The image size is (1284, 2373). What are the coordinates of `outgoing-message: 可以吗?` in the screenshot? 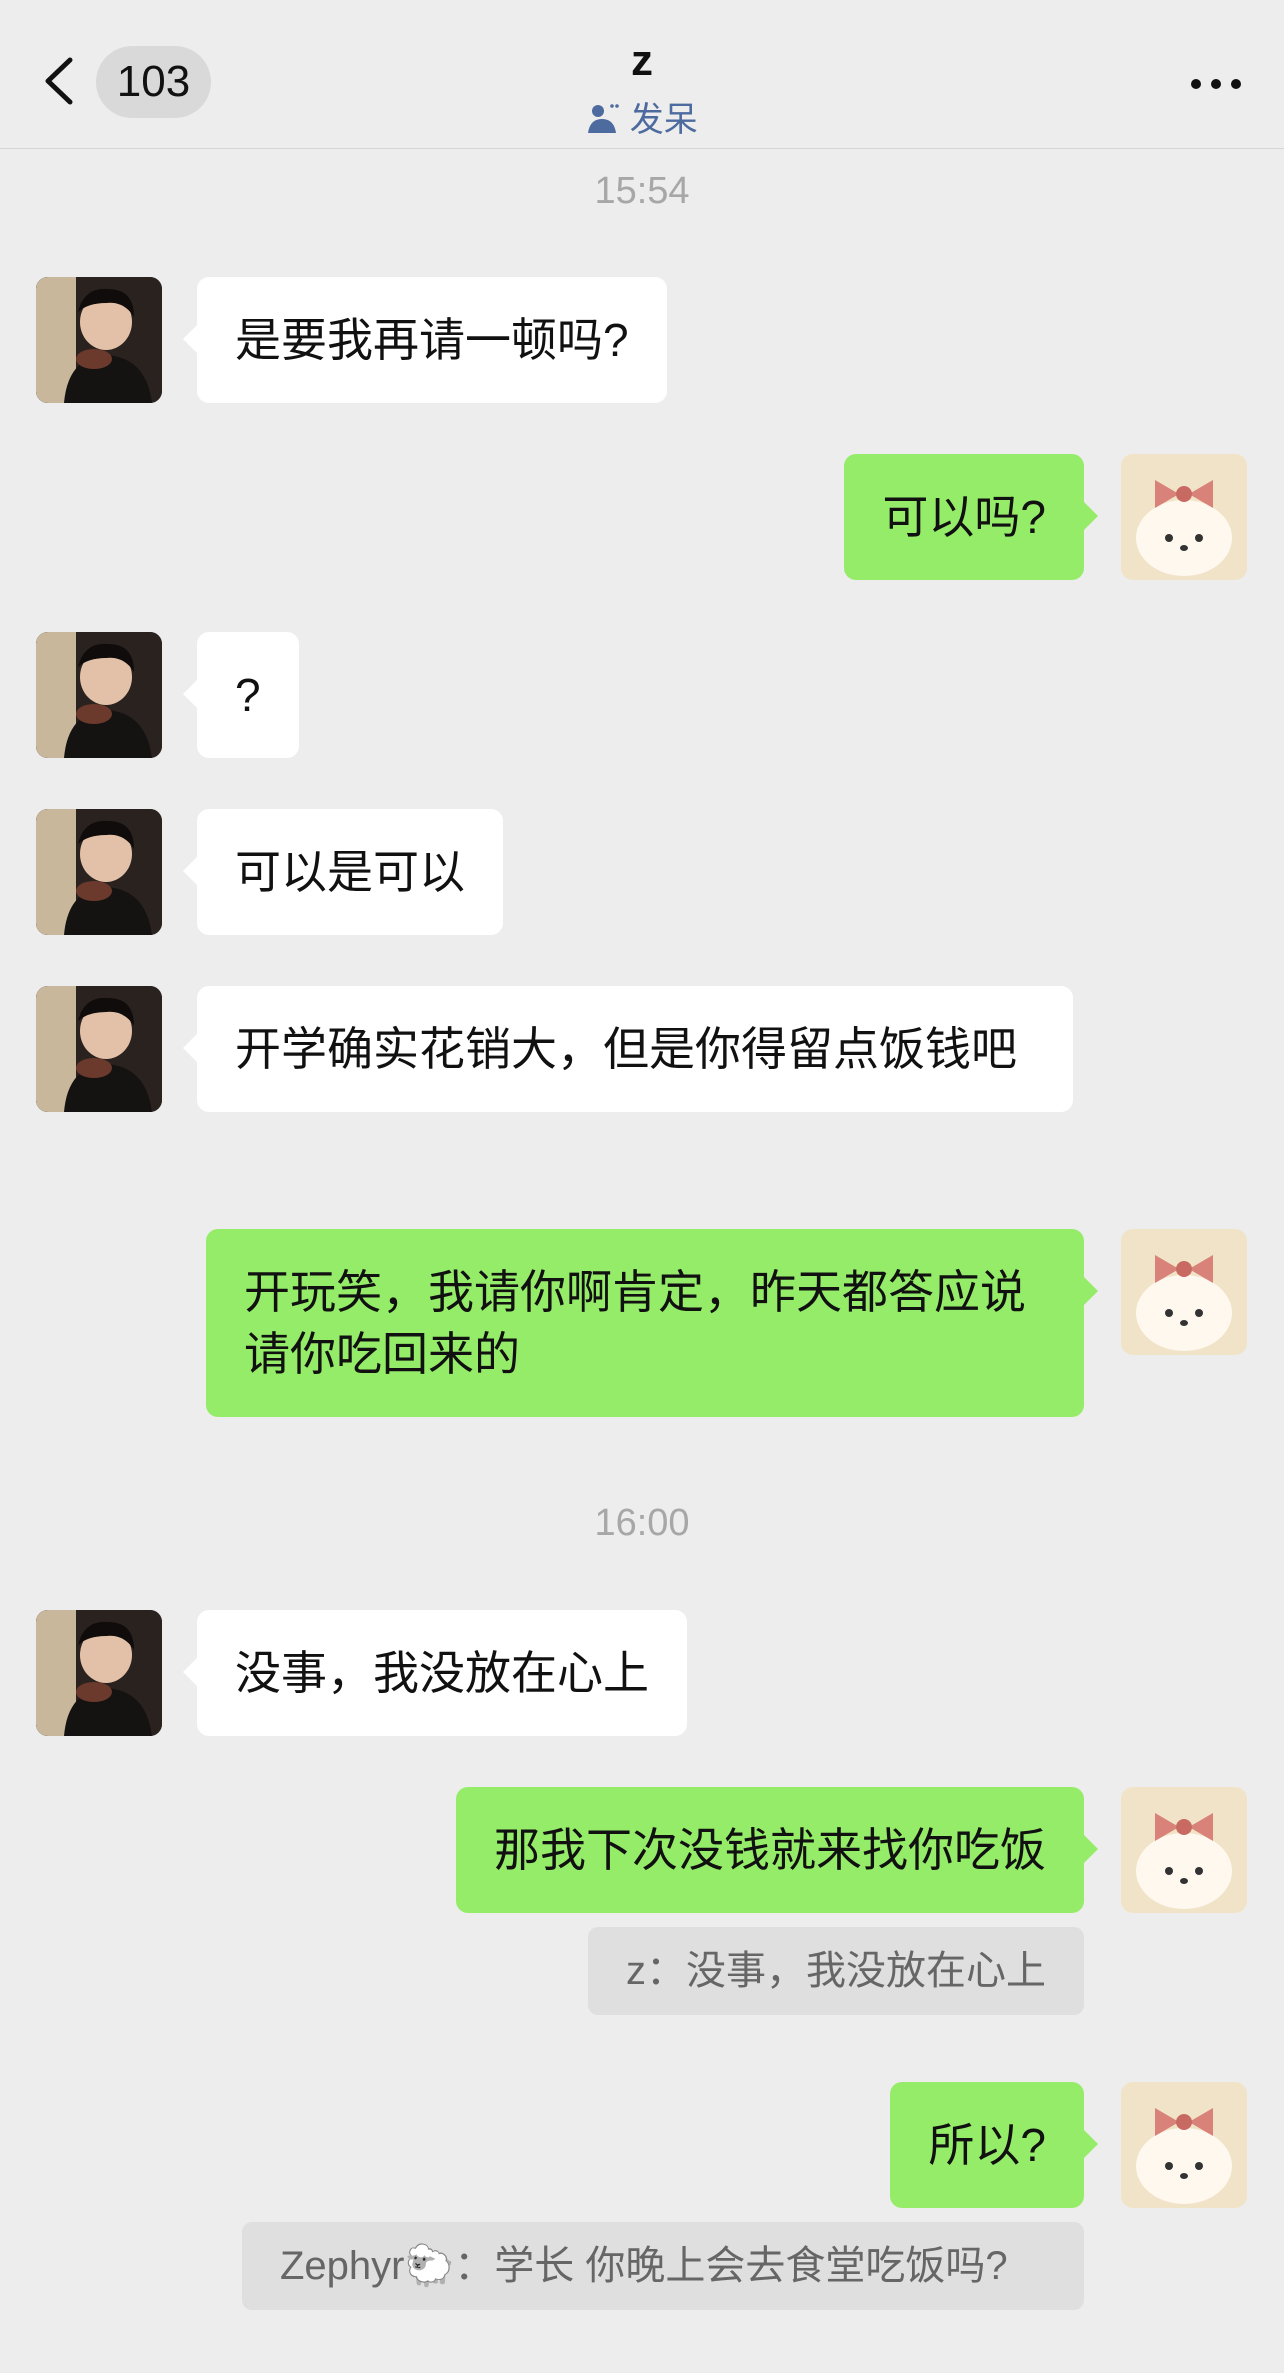 It's located at (971, 517).